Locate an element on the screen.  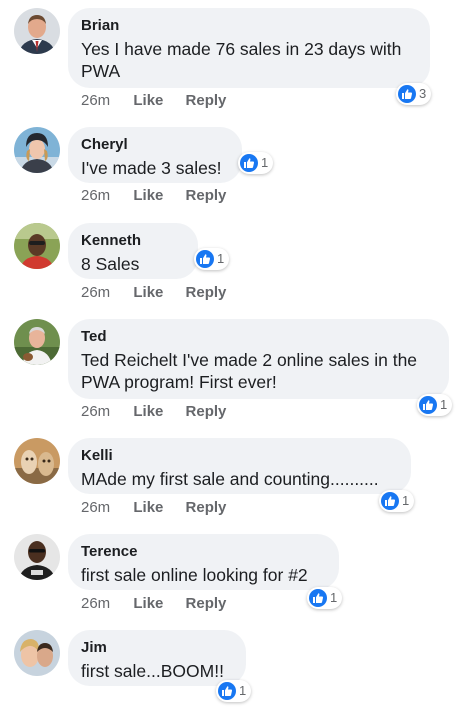
avatar-cheryl is located at coordinates (37, 150).